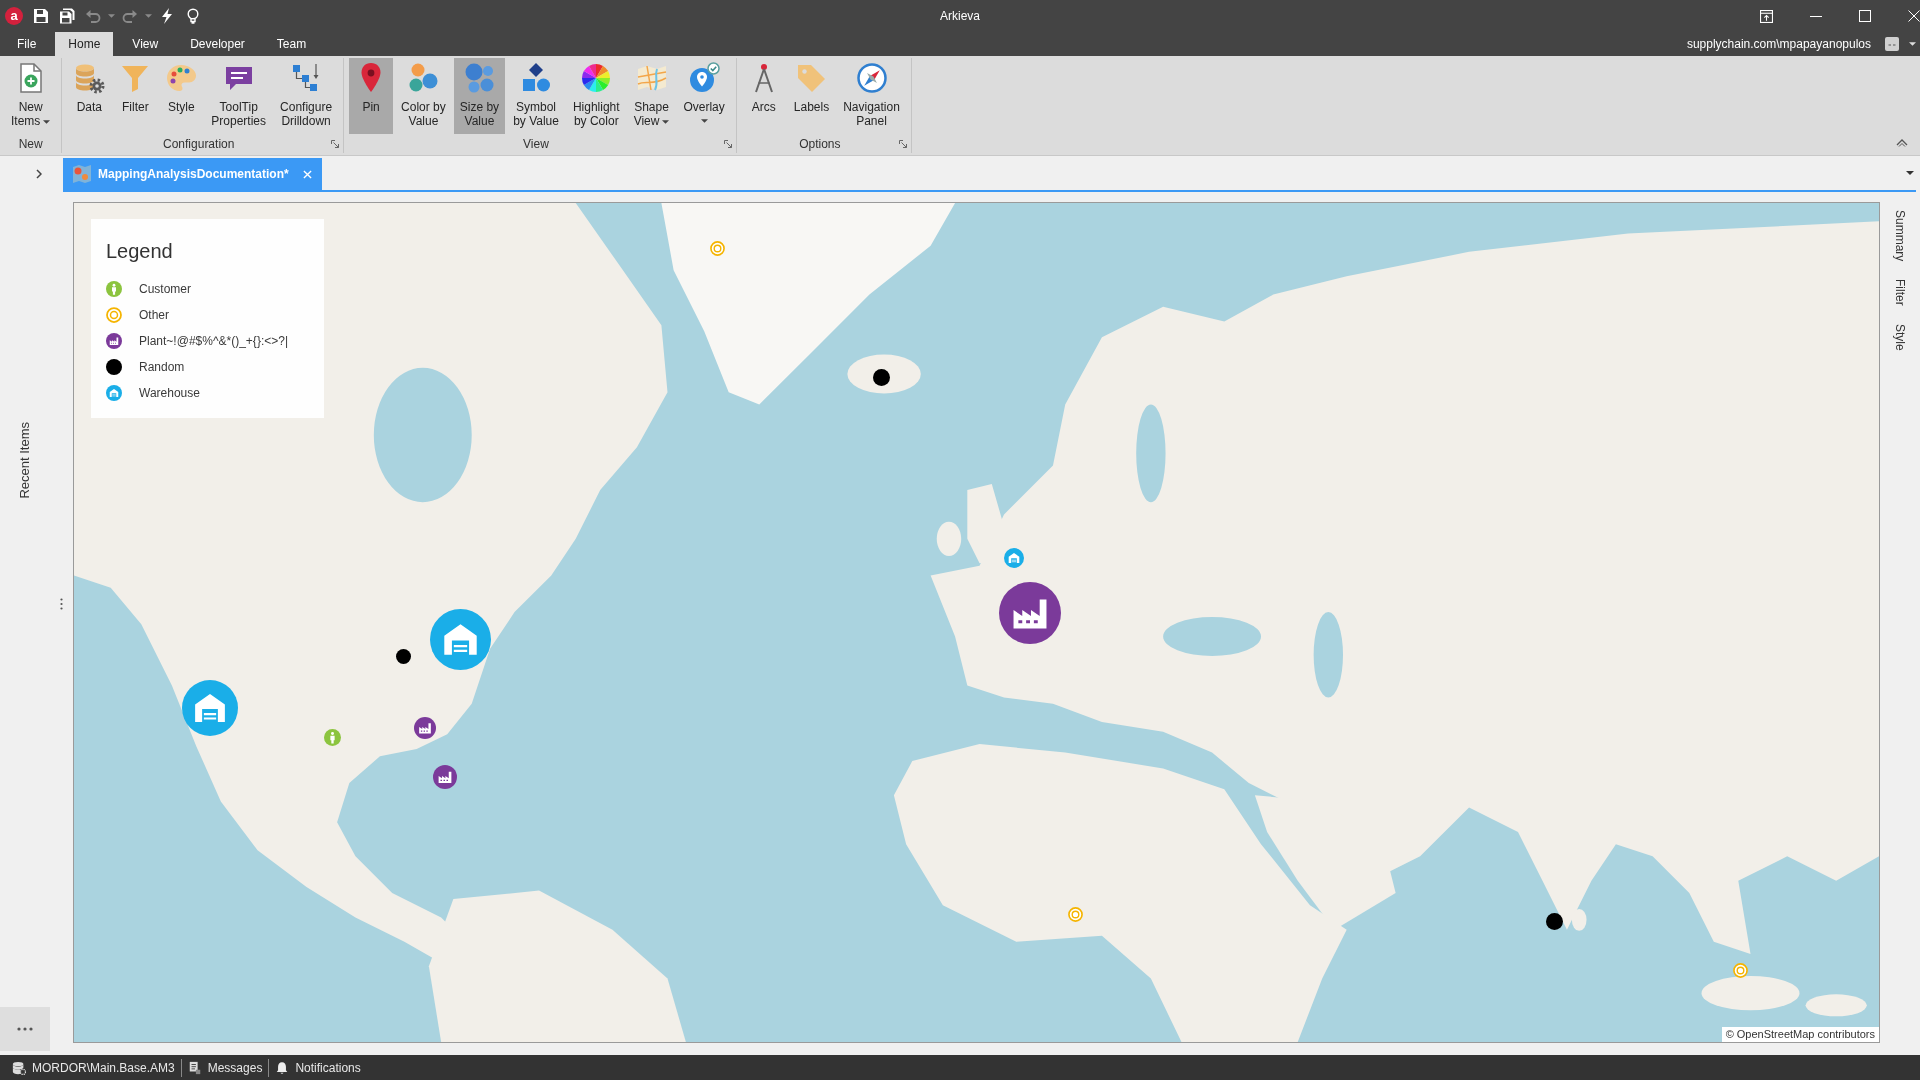 The height and width of the screenshot is (1080, 1920). Describe the element at coordinates (704, 78) in the screenshot. I see `pin-check-icon` at that location.